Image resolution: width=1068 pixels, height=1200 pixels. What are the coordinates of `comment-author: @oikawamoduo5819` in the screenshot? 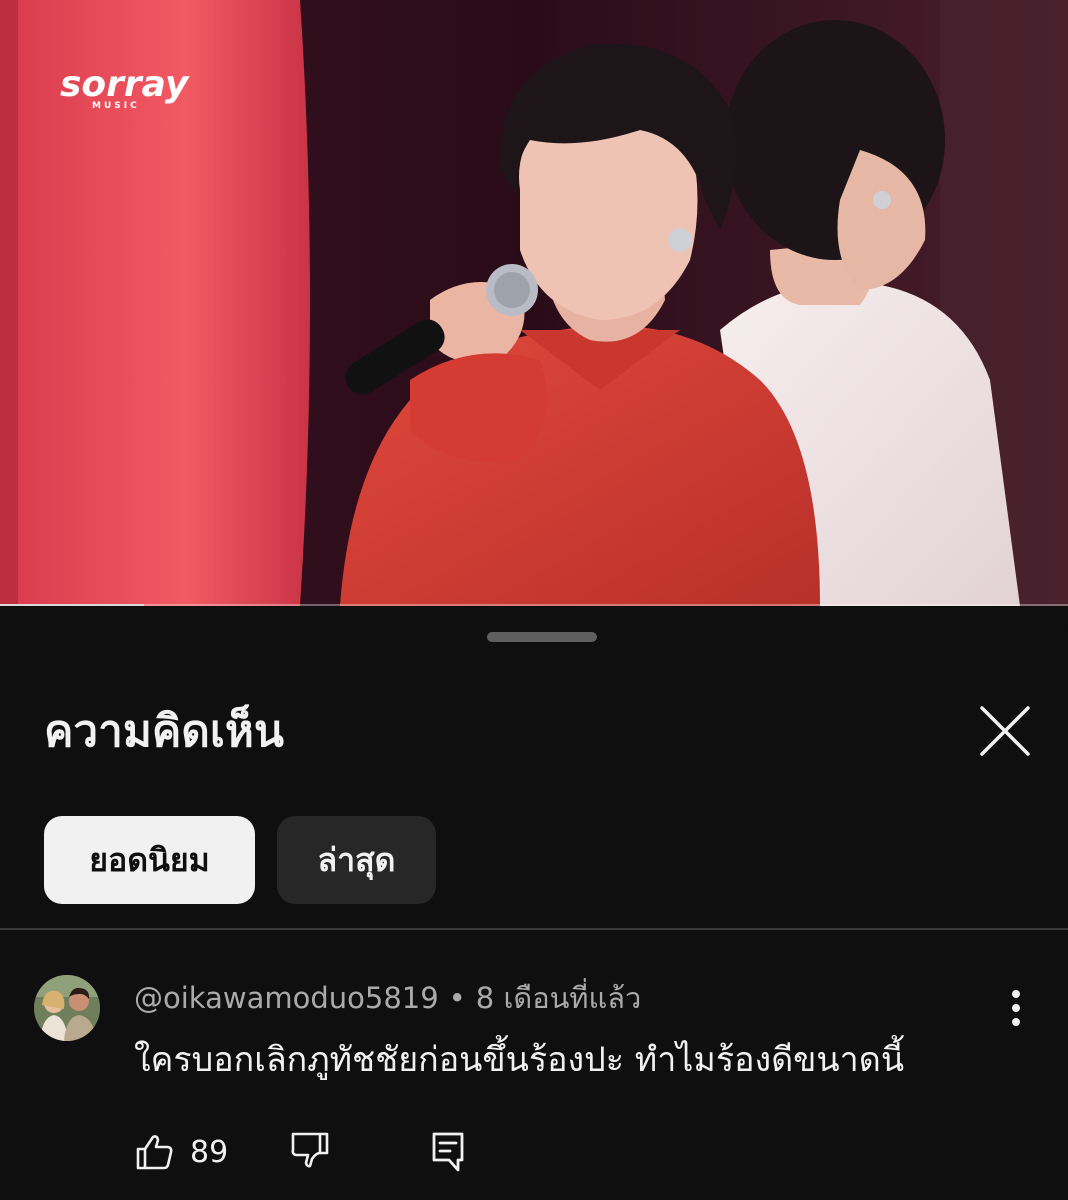 It's located at (286, 998).